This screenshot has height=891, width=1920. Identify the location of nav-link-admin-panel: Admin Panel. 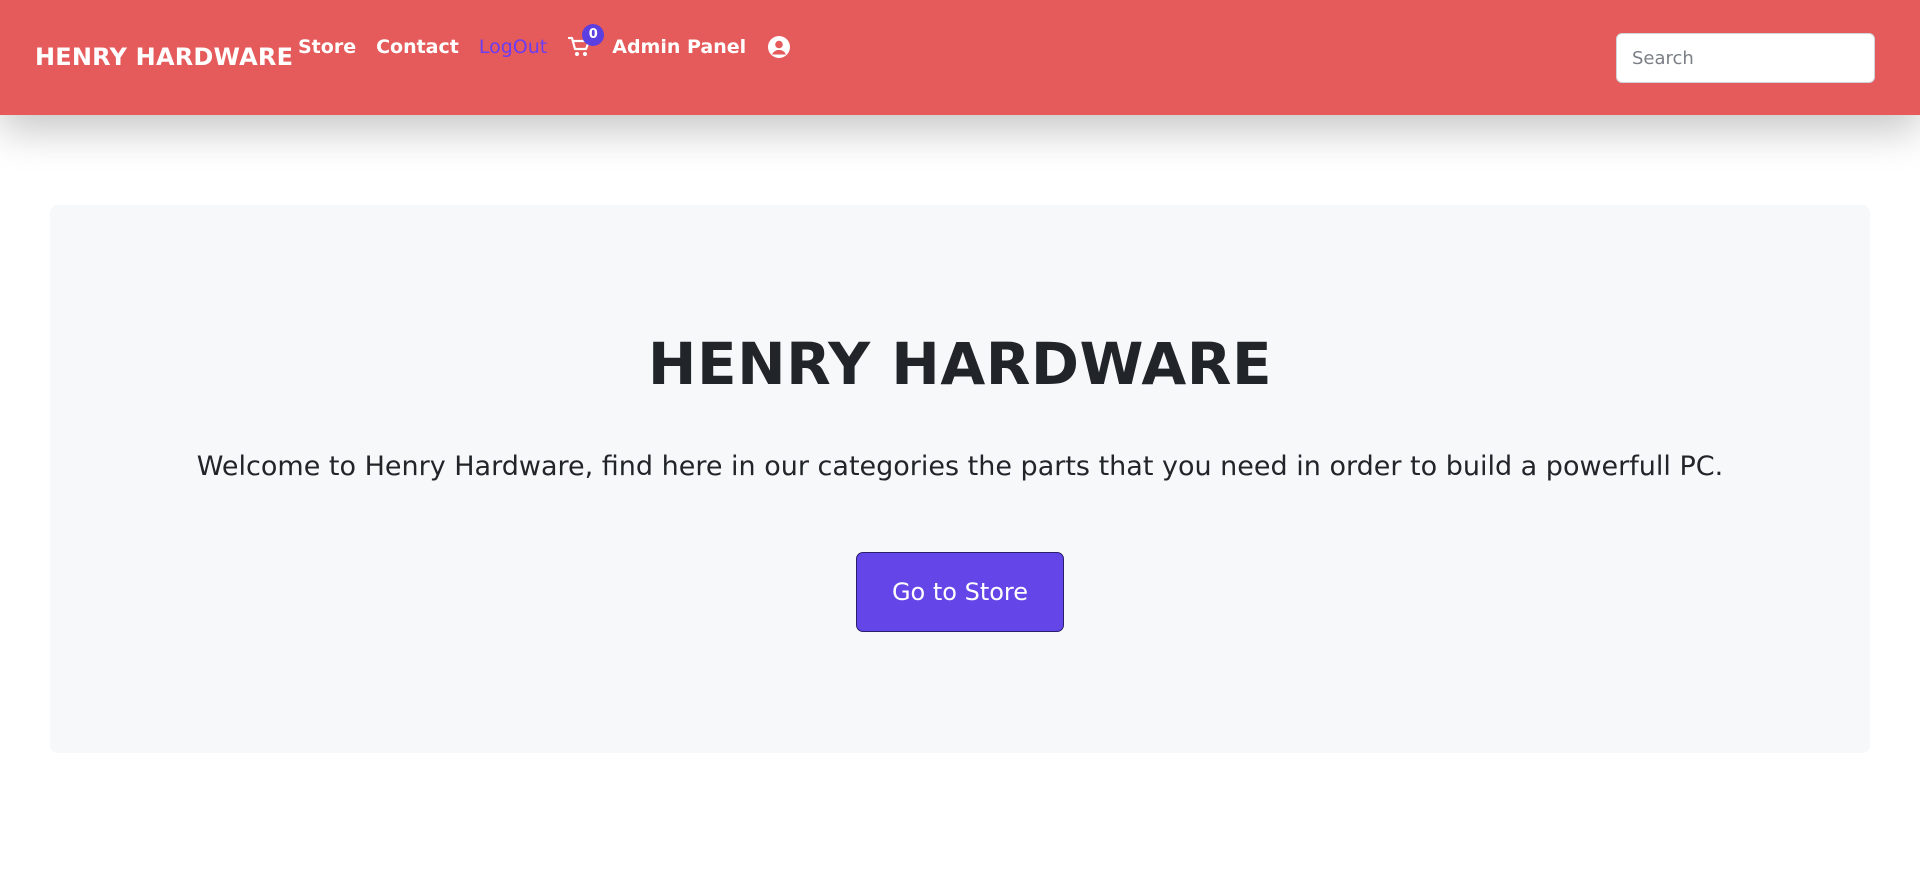
(679, 47).